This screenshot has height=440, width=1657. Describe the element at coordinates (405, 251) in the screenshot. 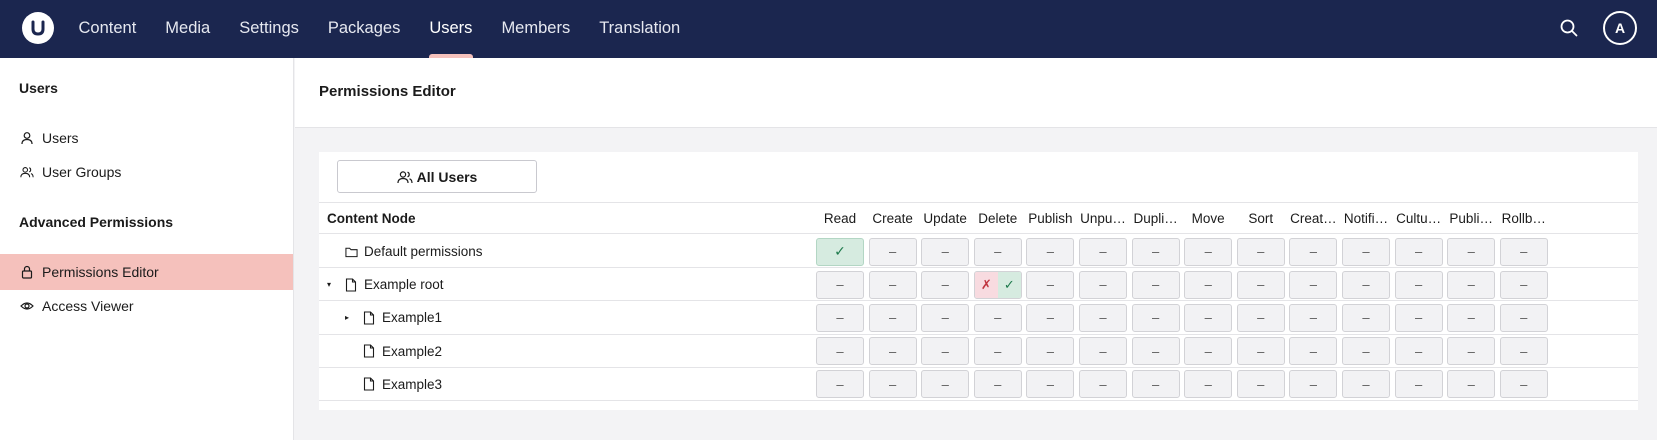

I see `content-node: Default permissions` at that location.